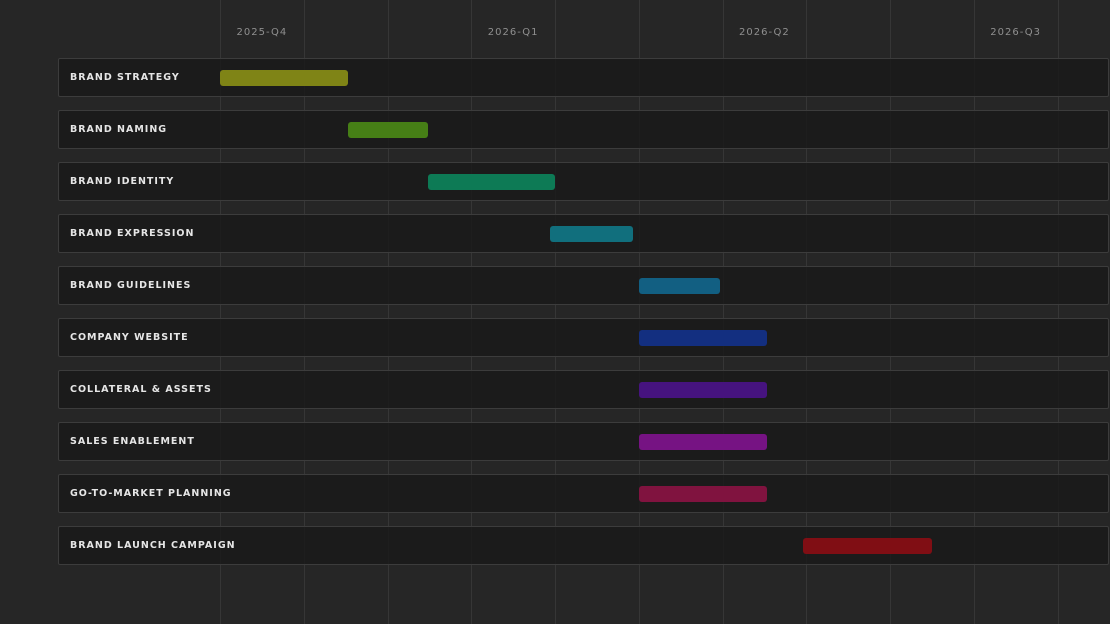 The image size is (1110, 624). What do you see at coordinates (262, 32) in the screenshot?
I see `quarter-label: 2025-Q4` at bounding box center [262, 32].